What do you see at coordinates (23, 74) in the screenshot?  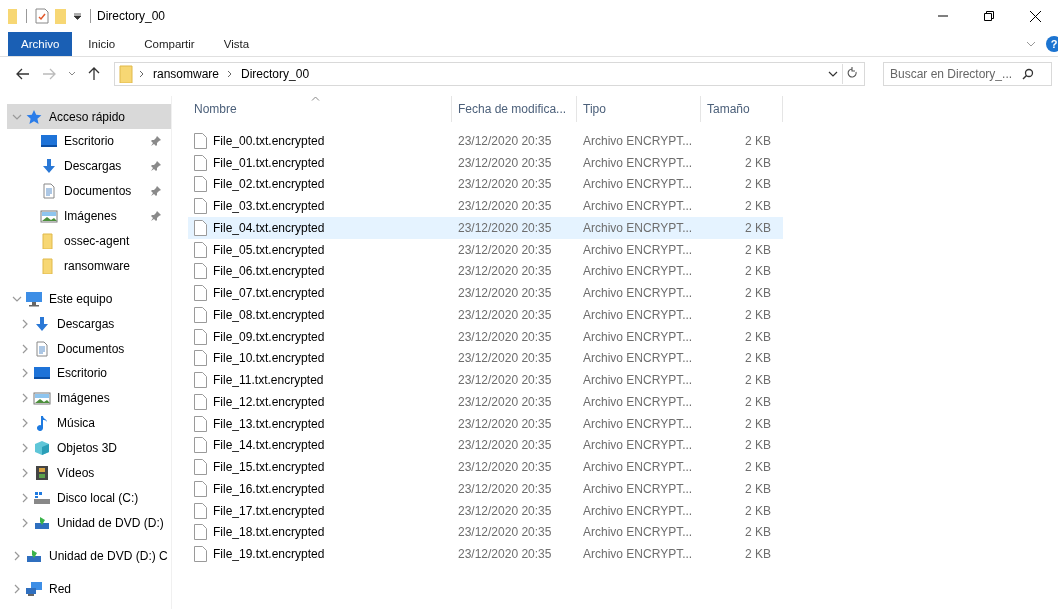 I see `back-arrow-icon` at bounding box center [23, 74].